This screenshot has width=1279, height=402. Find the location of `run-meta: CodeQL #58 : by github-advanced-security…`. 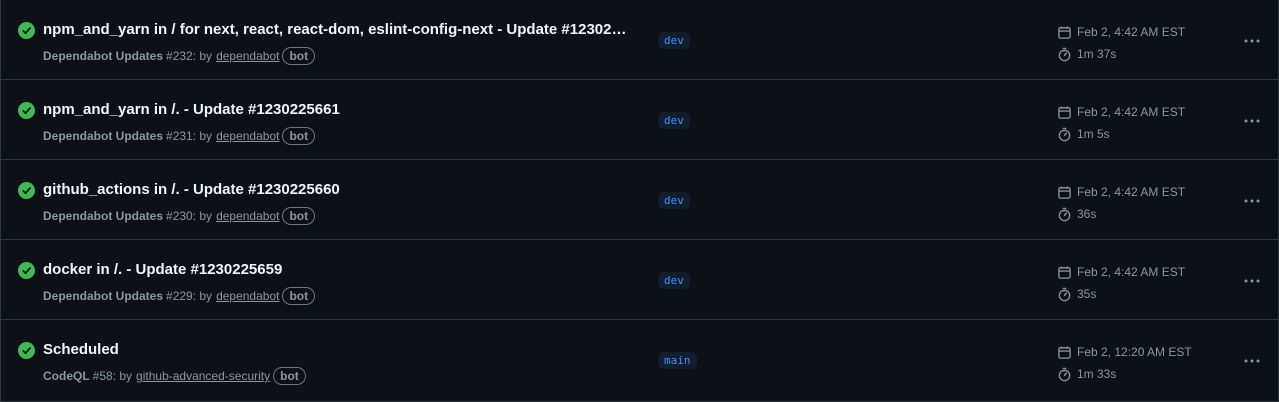

run-meta: CodeQL #58 : by github-advanced-security… is located at coordinates (174, 376).